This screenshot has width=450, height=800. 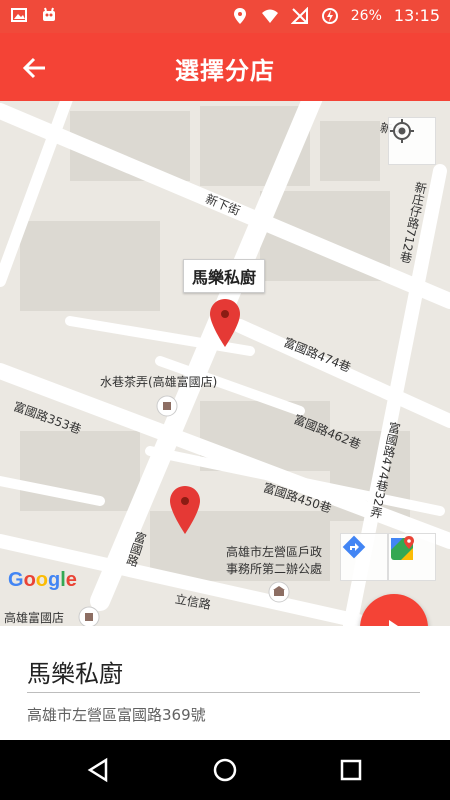 I want to click on android-icon, so click(x=49, y=14).